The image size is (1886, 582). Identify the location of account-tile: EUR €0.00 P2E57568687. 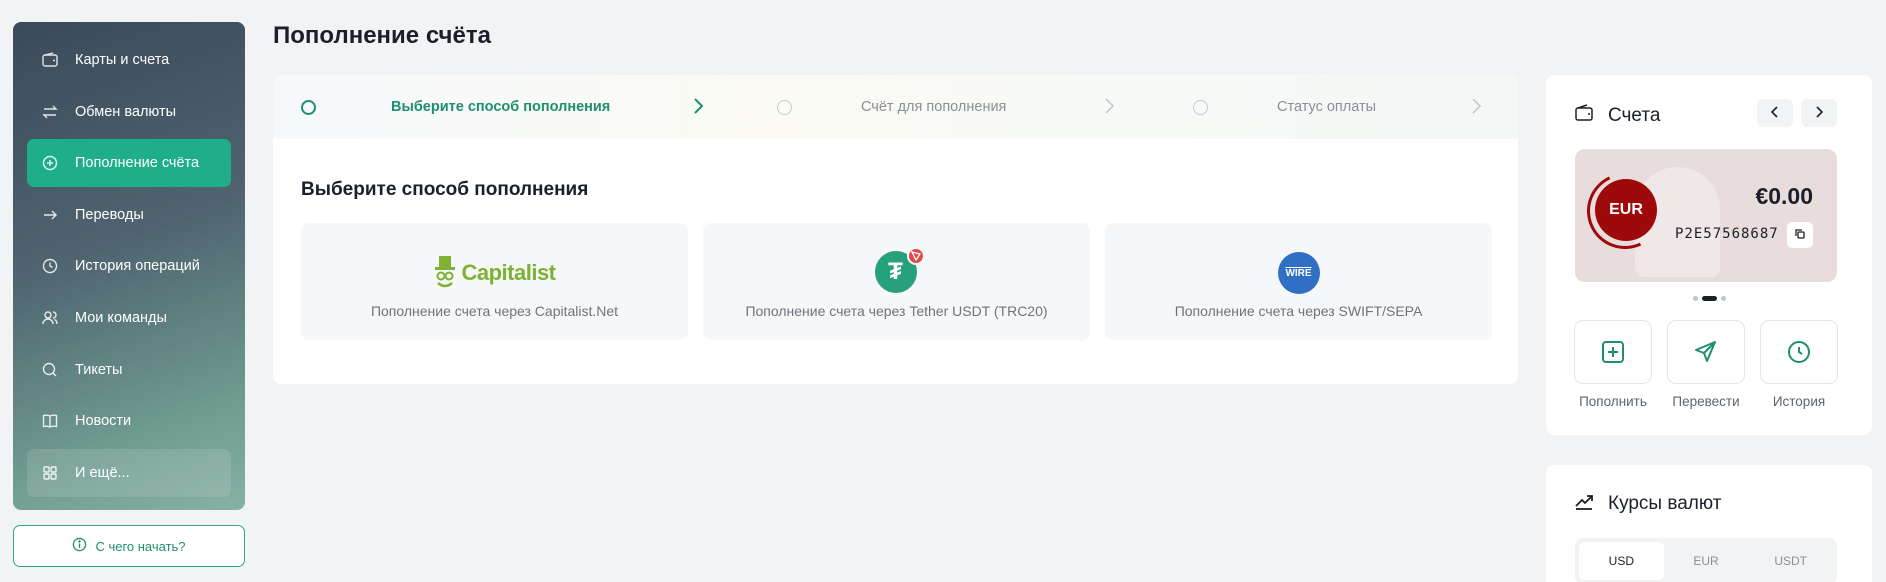
(1706, 215).